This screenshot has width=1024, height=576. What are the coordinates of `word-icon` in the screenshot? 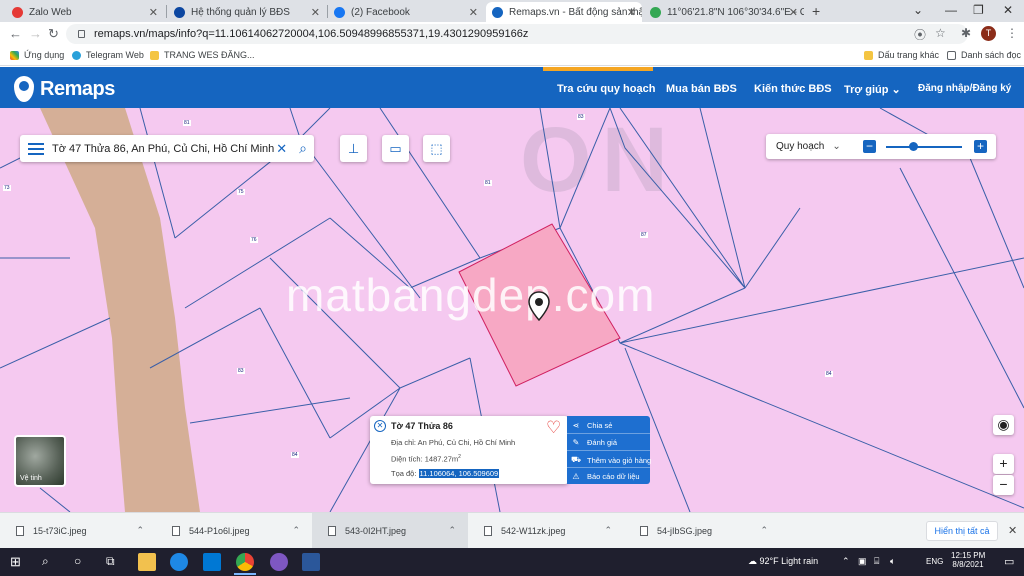 It's located at (311, 562).